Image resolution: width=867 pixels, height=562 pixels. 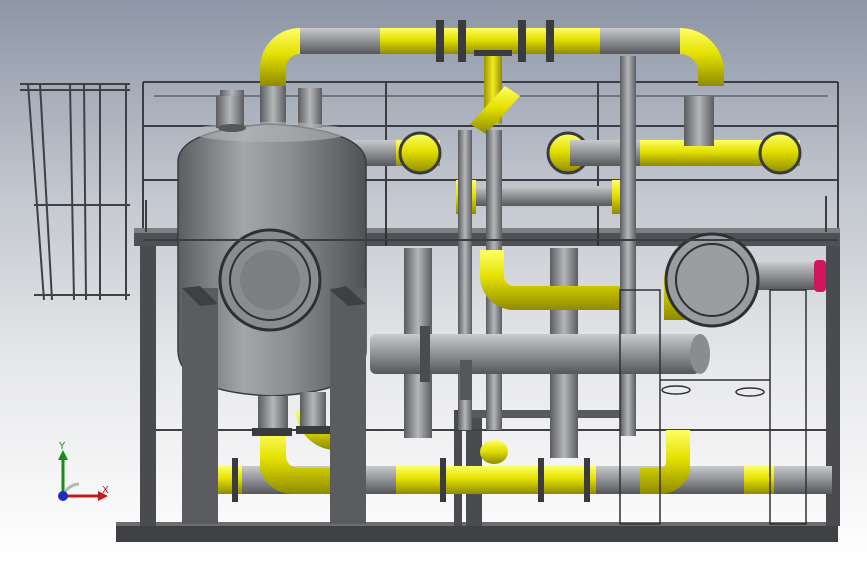 What do you see at coordinates (291, 414) in the screenshot?
I see `vessel-outlet-pipes` at bounding box center [291, 414].